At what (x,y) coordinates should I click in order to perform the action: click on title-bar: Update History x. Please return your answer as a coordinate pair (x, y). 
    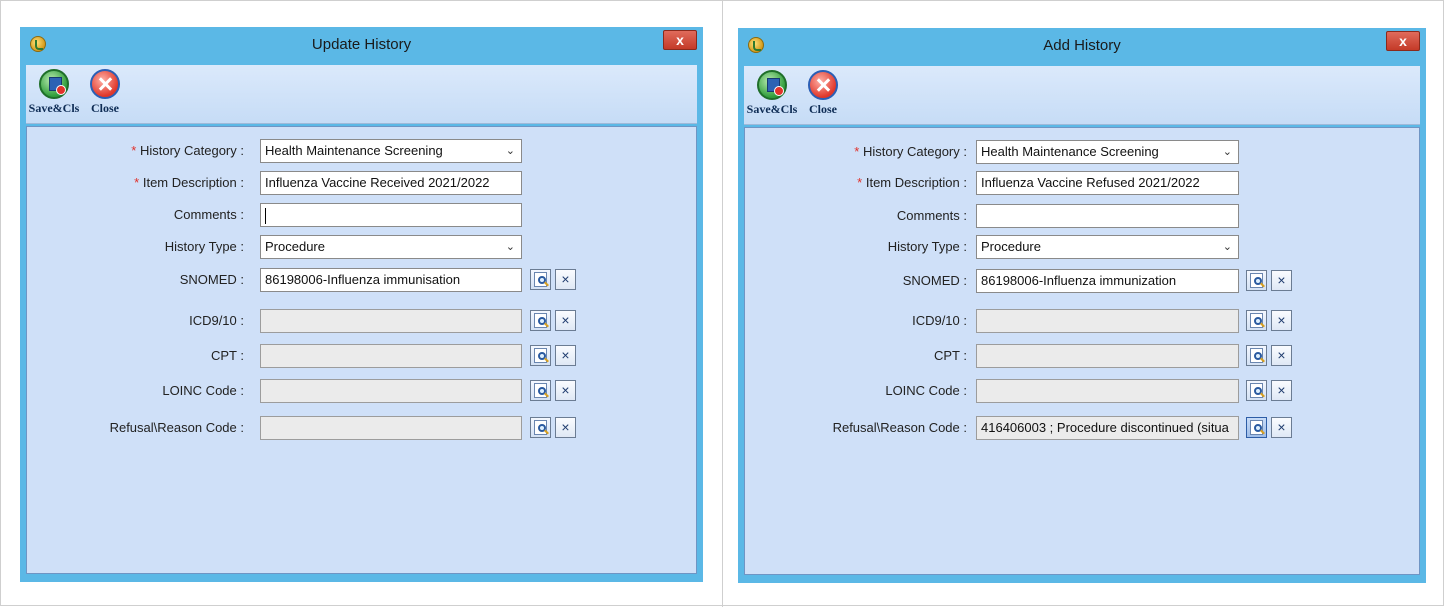
    Looking at the image, I should click on (361, 46).